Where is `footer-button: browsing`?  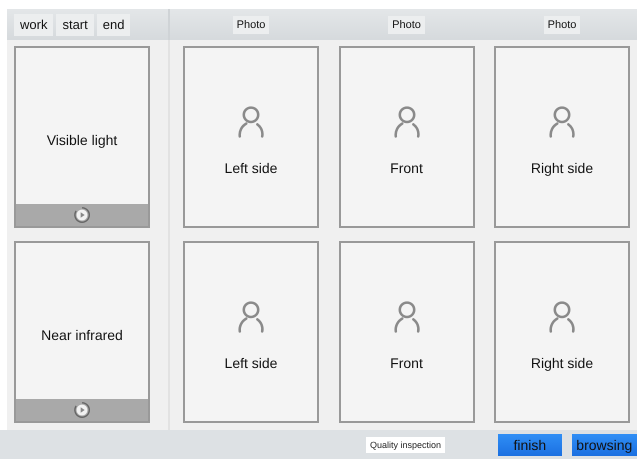 footer-button: browsing is located at coordinates (604, 445).